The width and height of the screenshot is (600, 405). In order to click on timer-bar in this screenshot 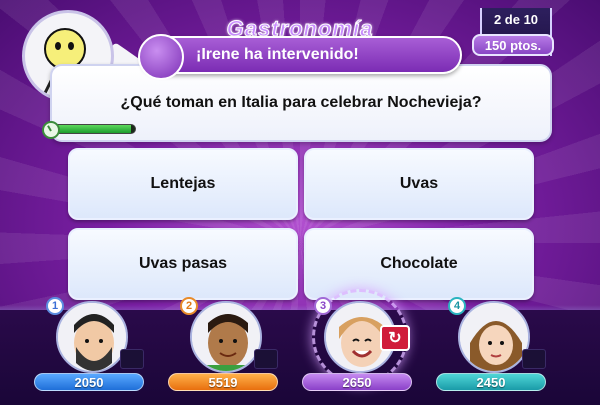, I will do `click(93, 129)`.